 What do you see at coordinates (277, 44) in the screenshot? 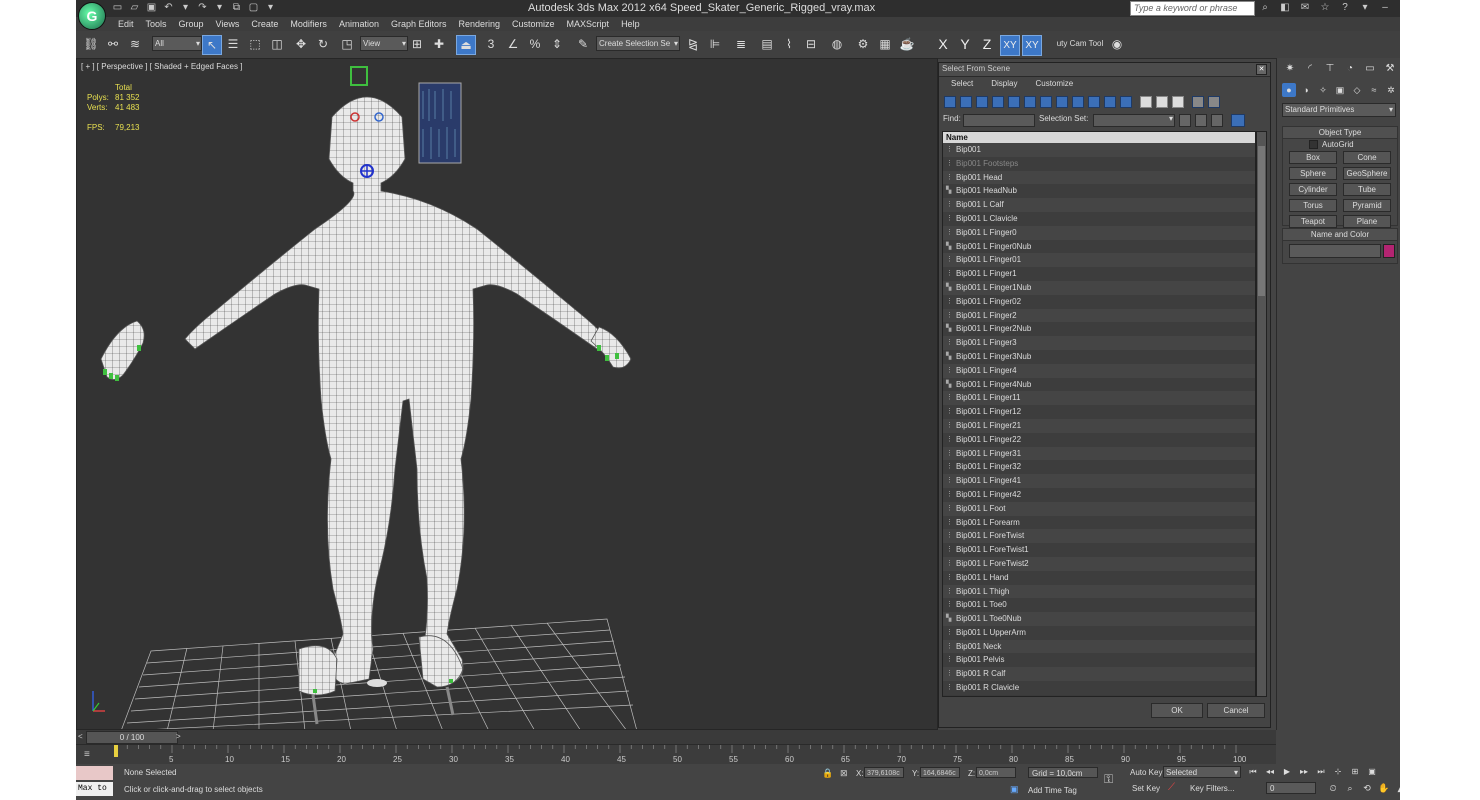
I see `window-crossing-icon: ◫` at bounding box center [277, 44].